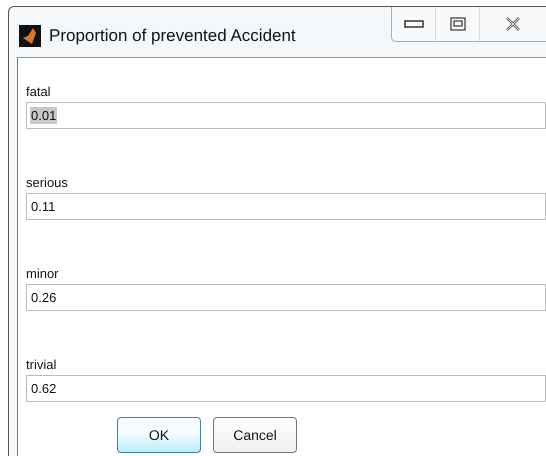  I want to click on field-label: serious, so click(47, 182).